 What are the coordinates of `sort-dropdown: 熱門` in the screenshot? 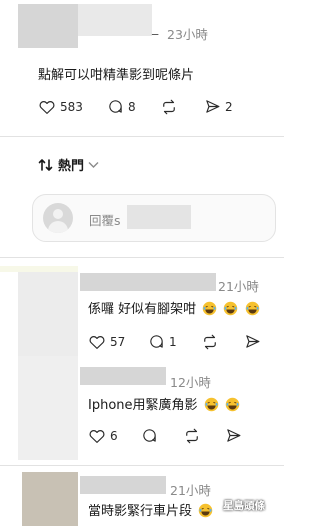 It's located at (68, 164).